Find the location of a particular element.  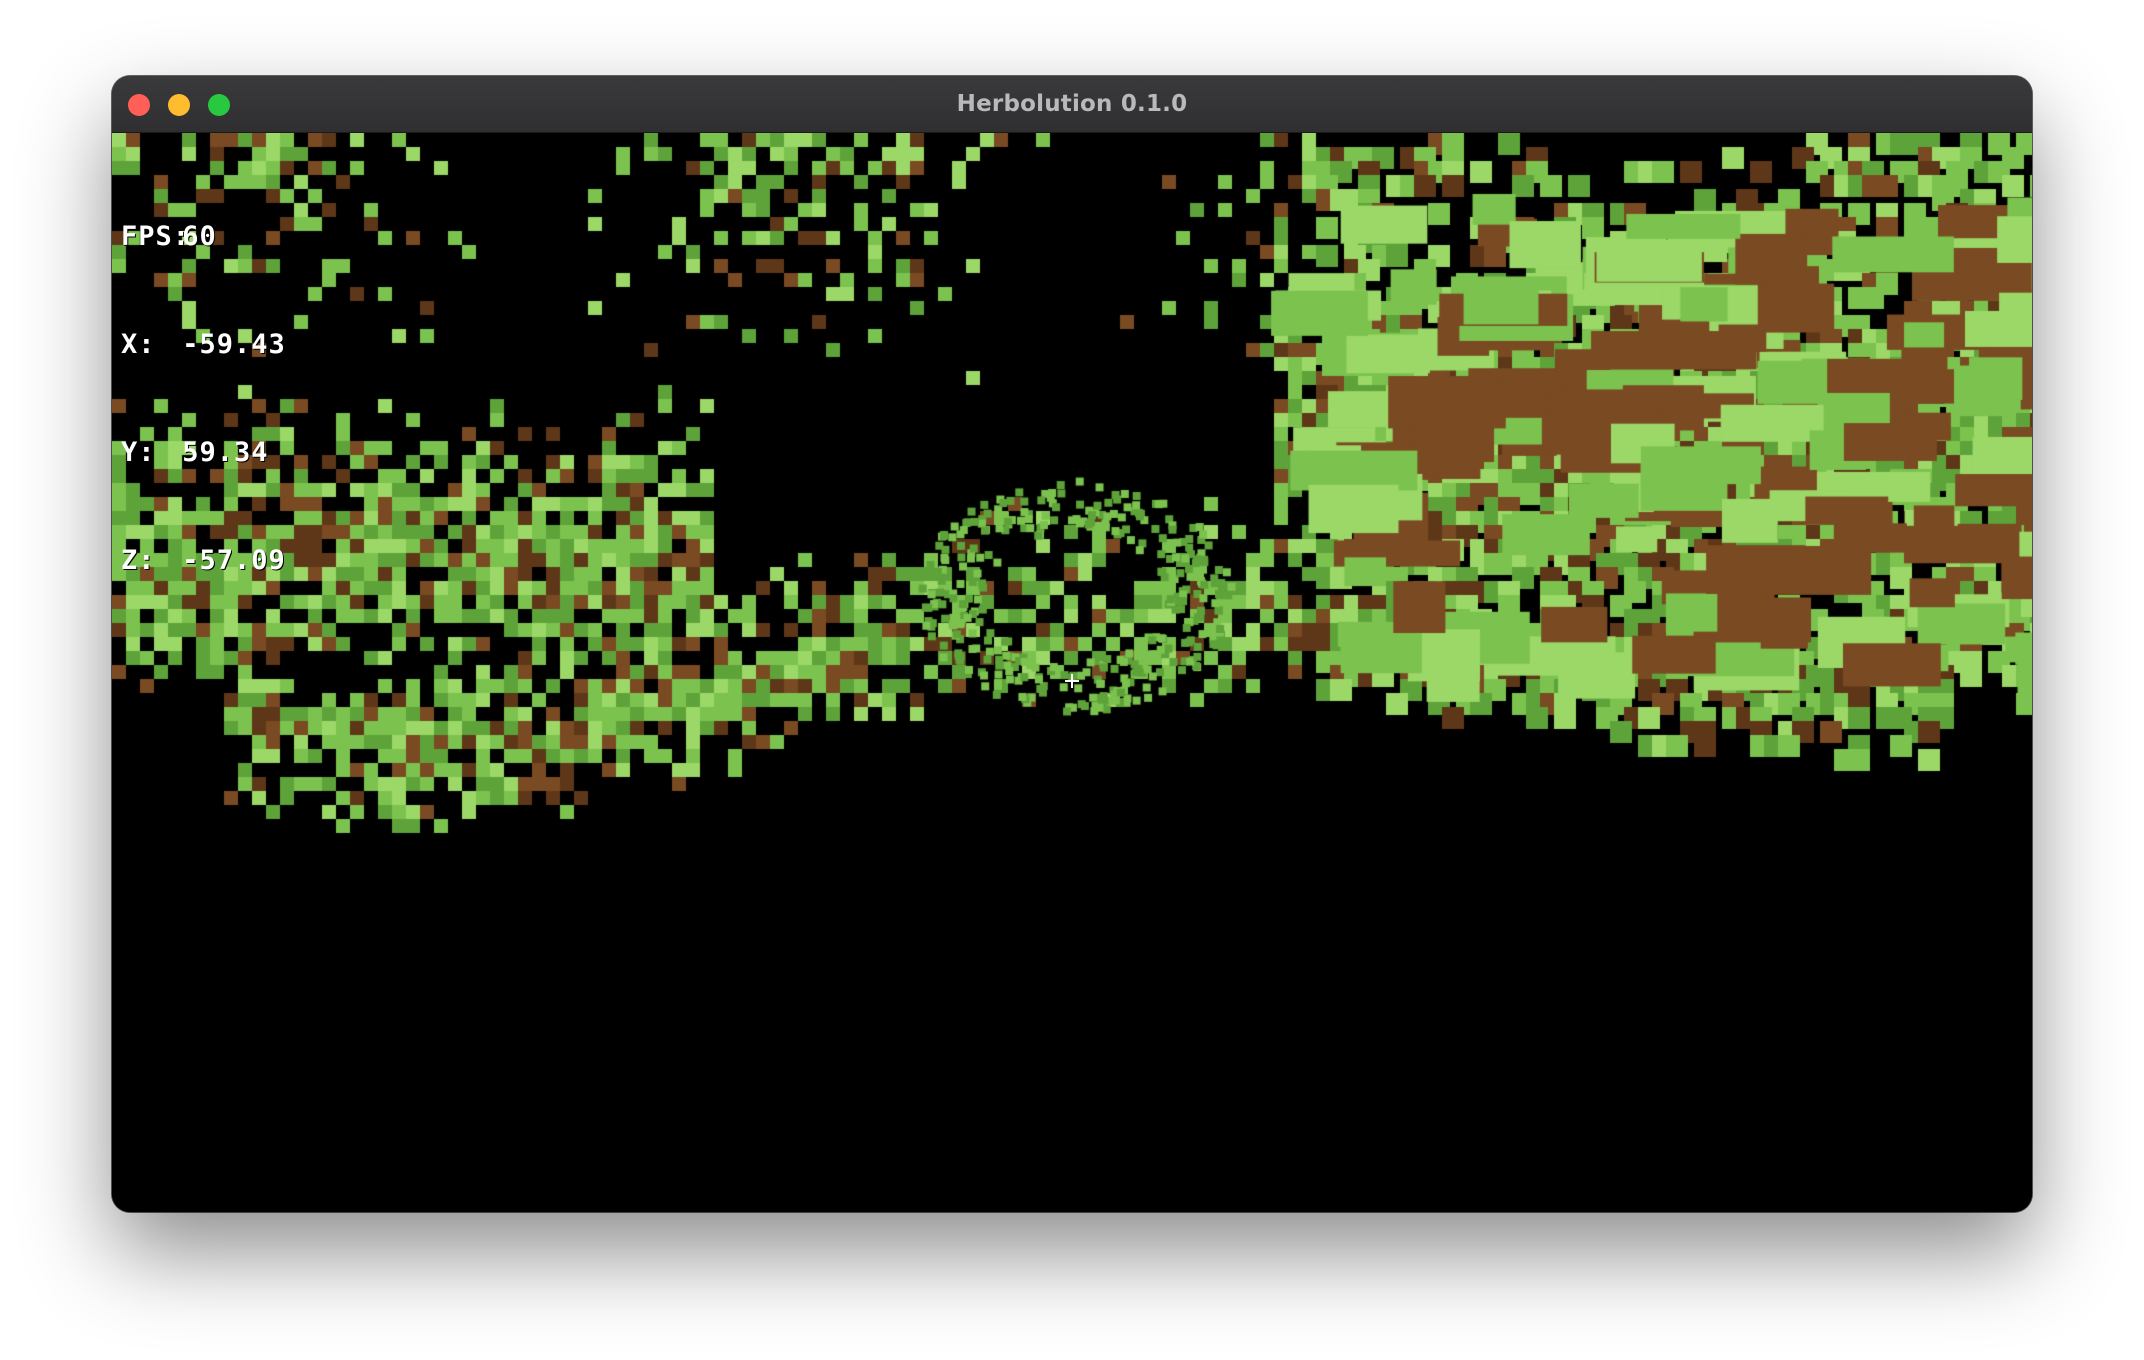

title-bar: Herbolution 0.1.0 is located at coordinates (1072, 104).